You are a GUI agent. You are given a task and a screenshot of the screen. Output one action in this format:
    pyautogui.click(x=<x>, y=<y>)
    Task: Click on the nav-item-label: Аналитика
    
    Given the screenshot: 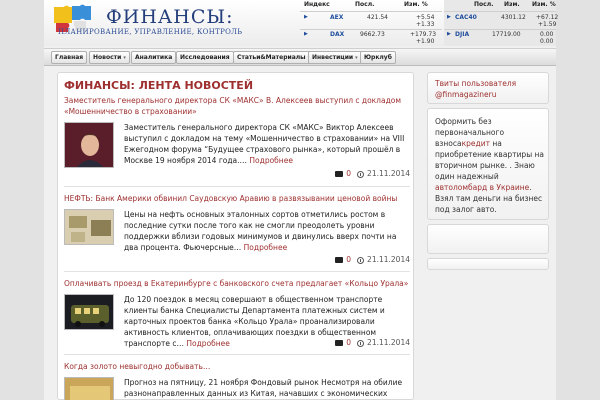 What is the action you would take?
    pyautogui.click(x=154, y=57)
    